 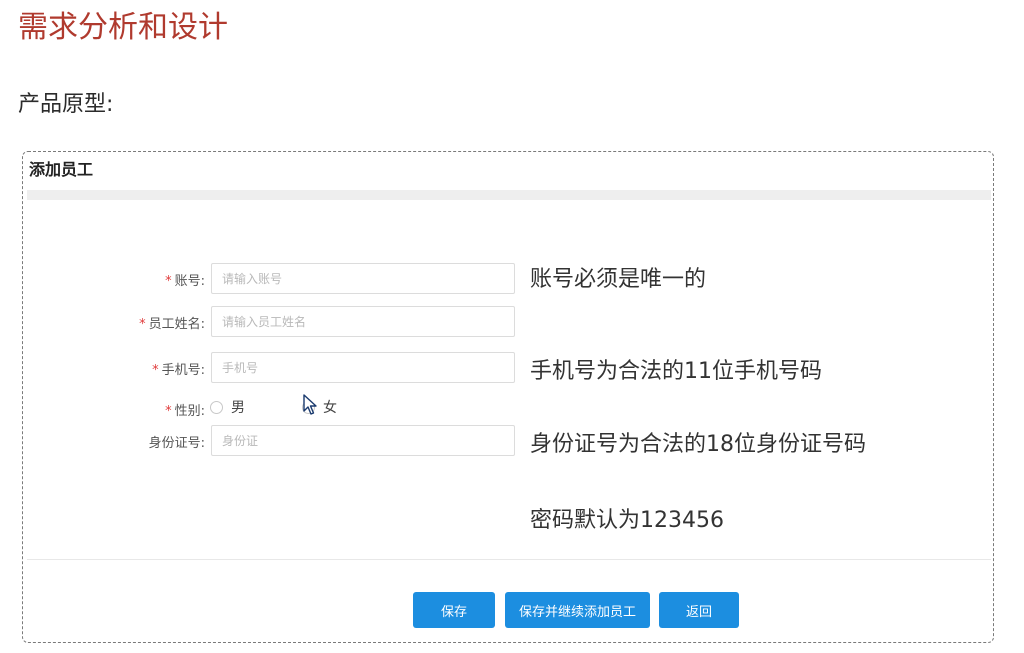 What do you see at coordinates (114, 409) in the screenshot?
I see `gender-row: * 性别:` at bounding box center [114, 409].